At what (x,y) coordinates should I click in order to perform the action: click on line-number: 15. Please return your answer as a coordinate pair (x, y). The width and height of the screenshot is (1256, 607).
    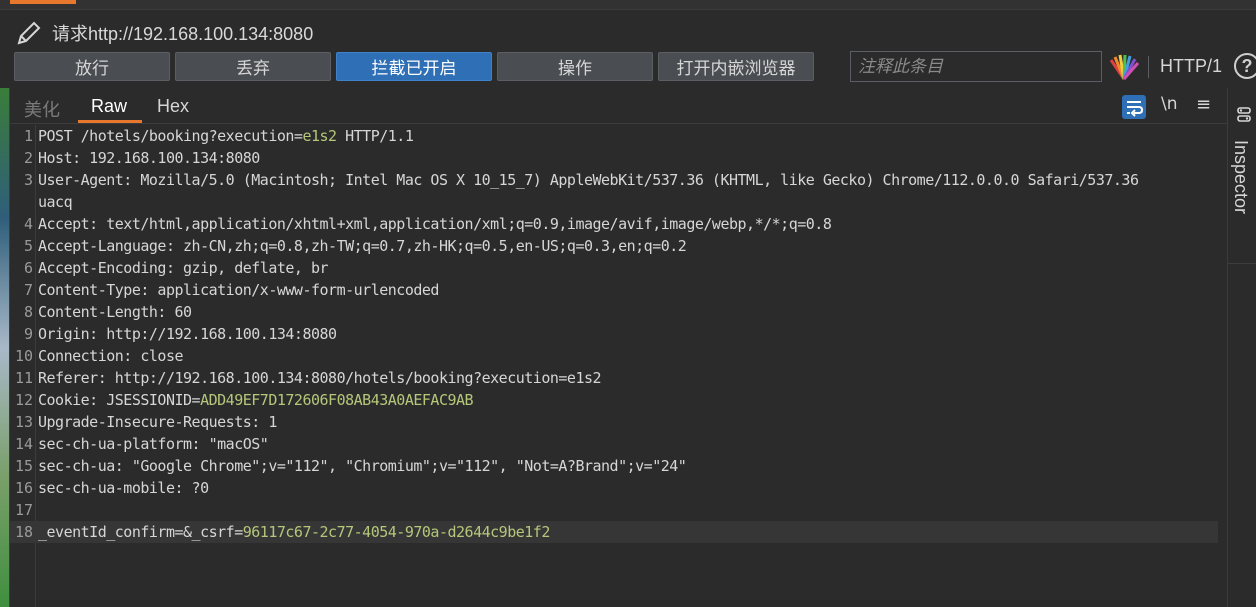
    Looking at the image, I should click on (23, 466).